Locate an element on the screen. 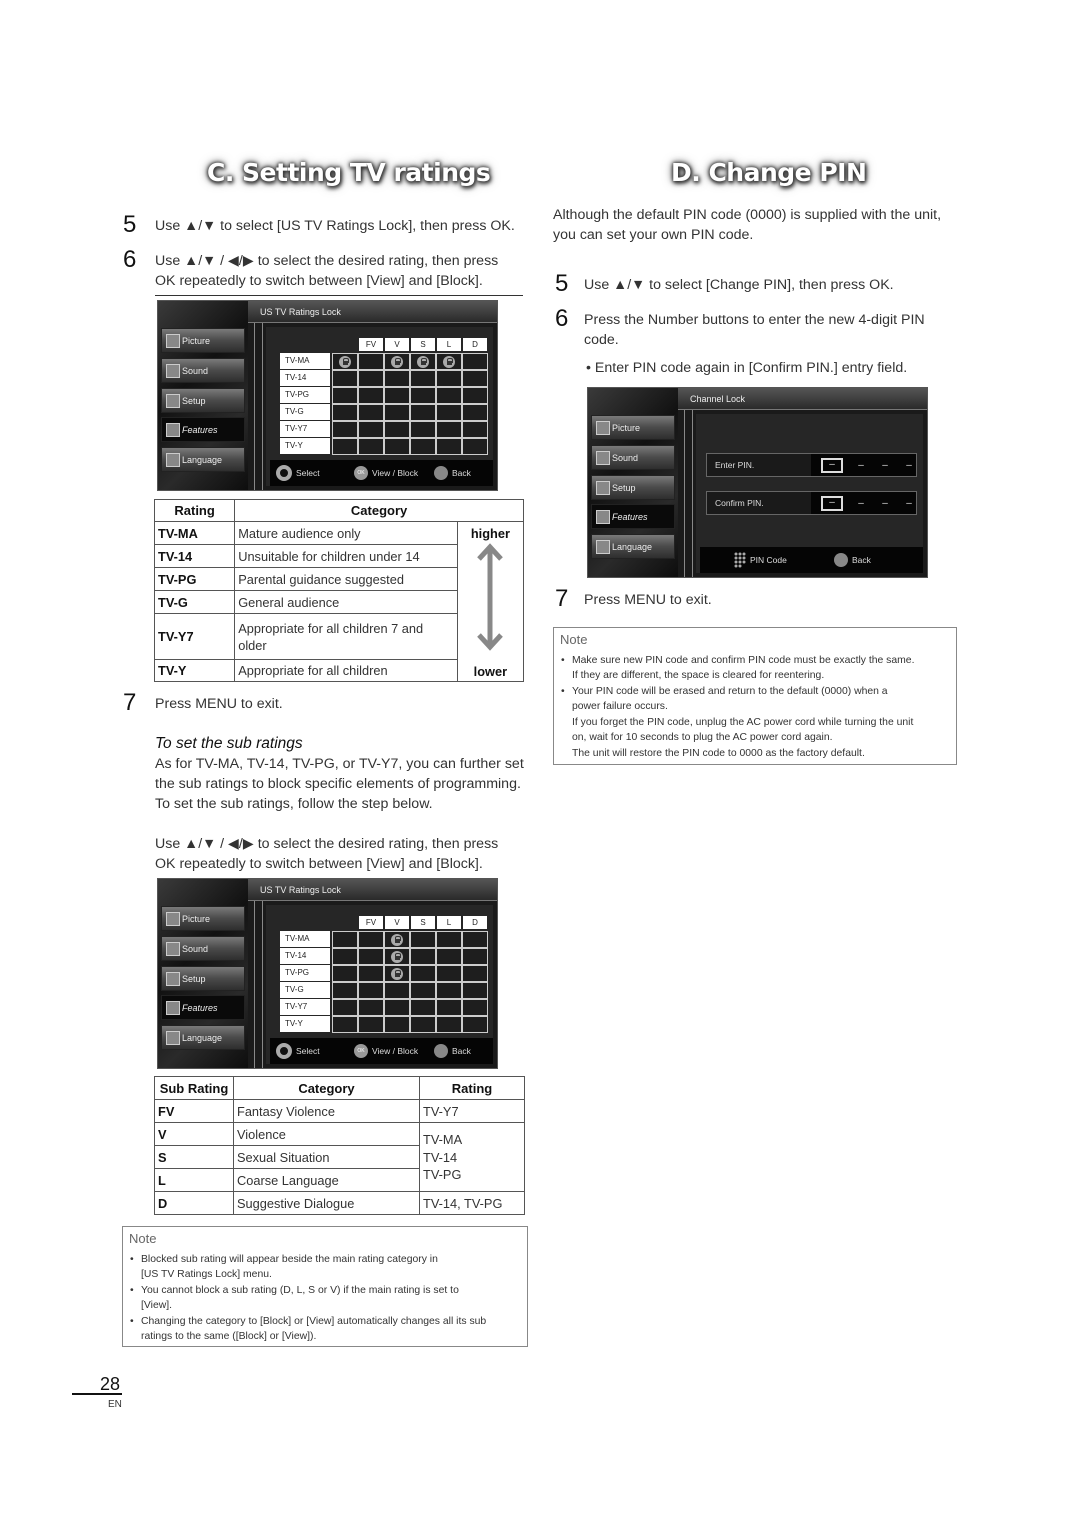 This screenshot has width=1080, height=1527. enter-pin-field: Enter PIN. – – – – is located at coordinates (811, 465).